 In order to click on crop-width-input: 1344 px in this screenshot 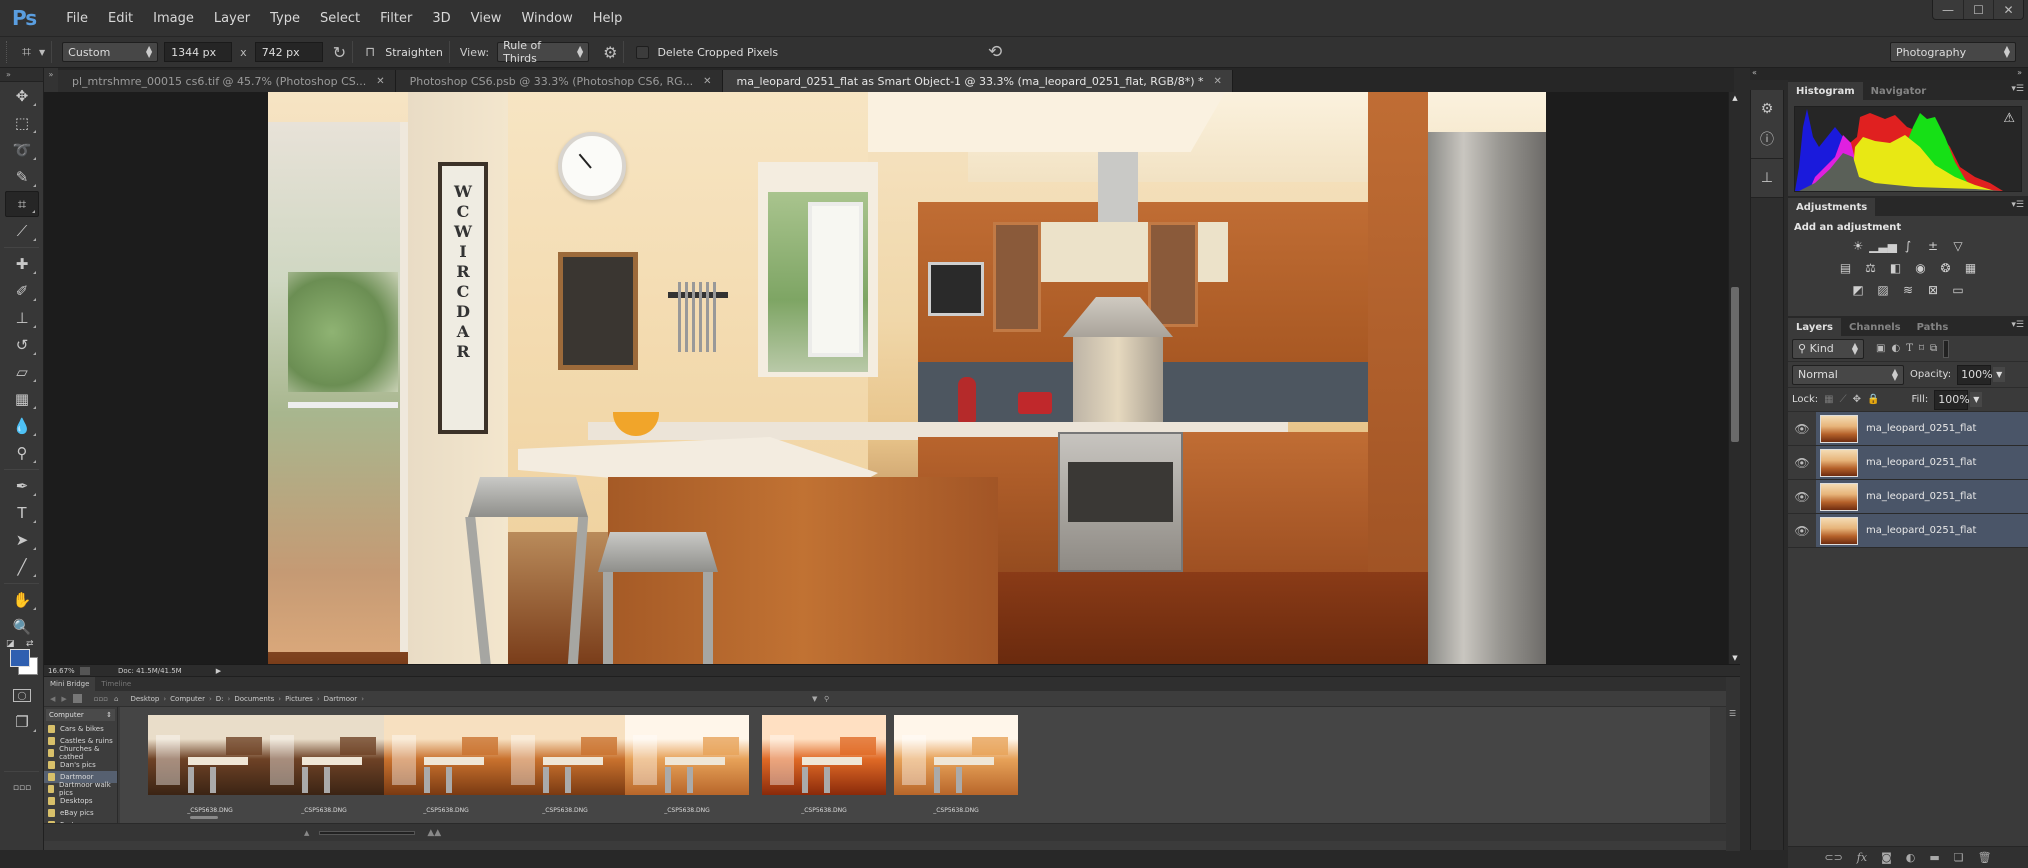, I will do `click(198, 52)`.